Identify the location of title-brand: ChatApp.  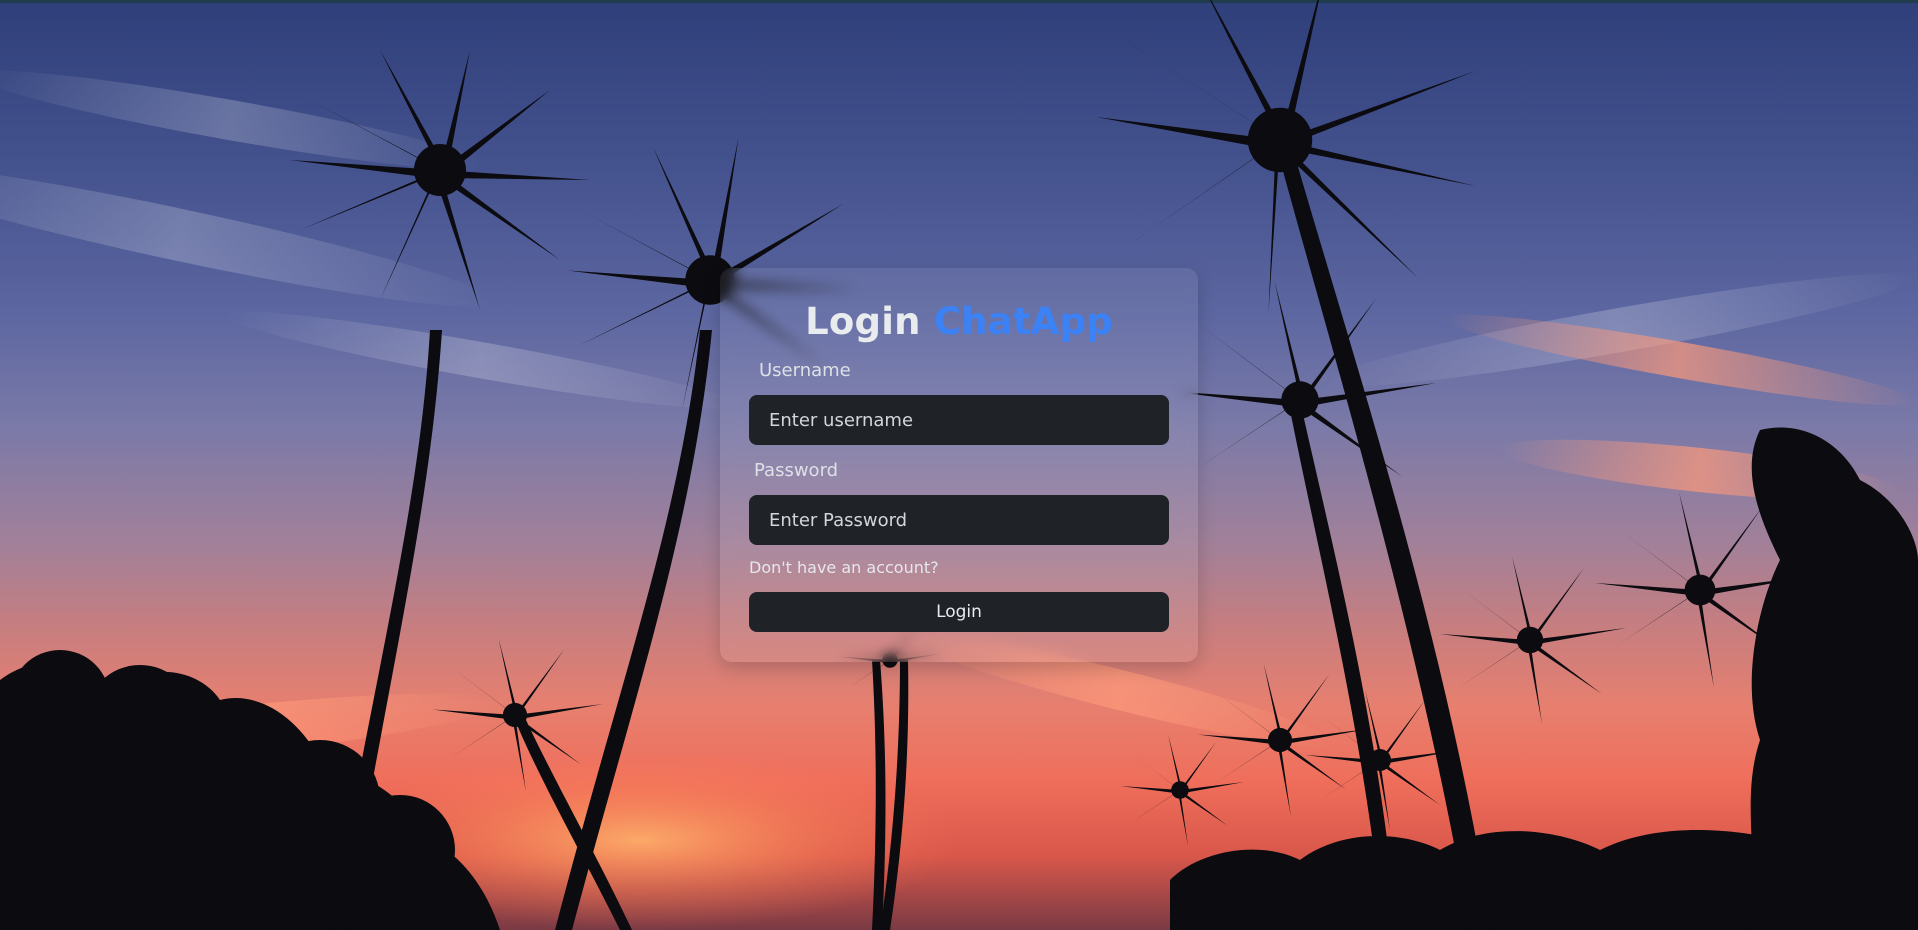
(1023, 321).